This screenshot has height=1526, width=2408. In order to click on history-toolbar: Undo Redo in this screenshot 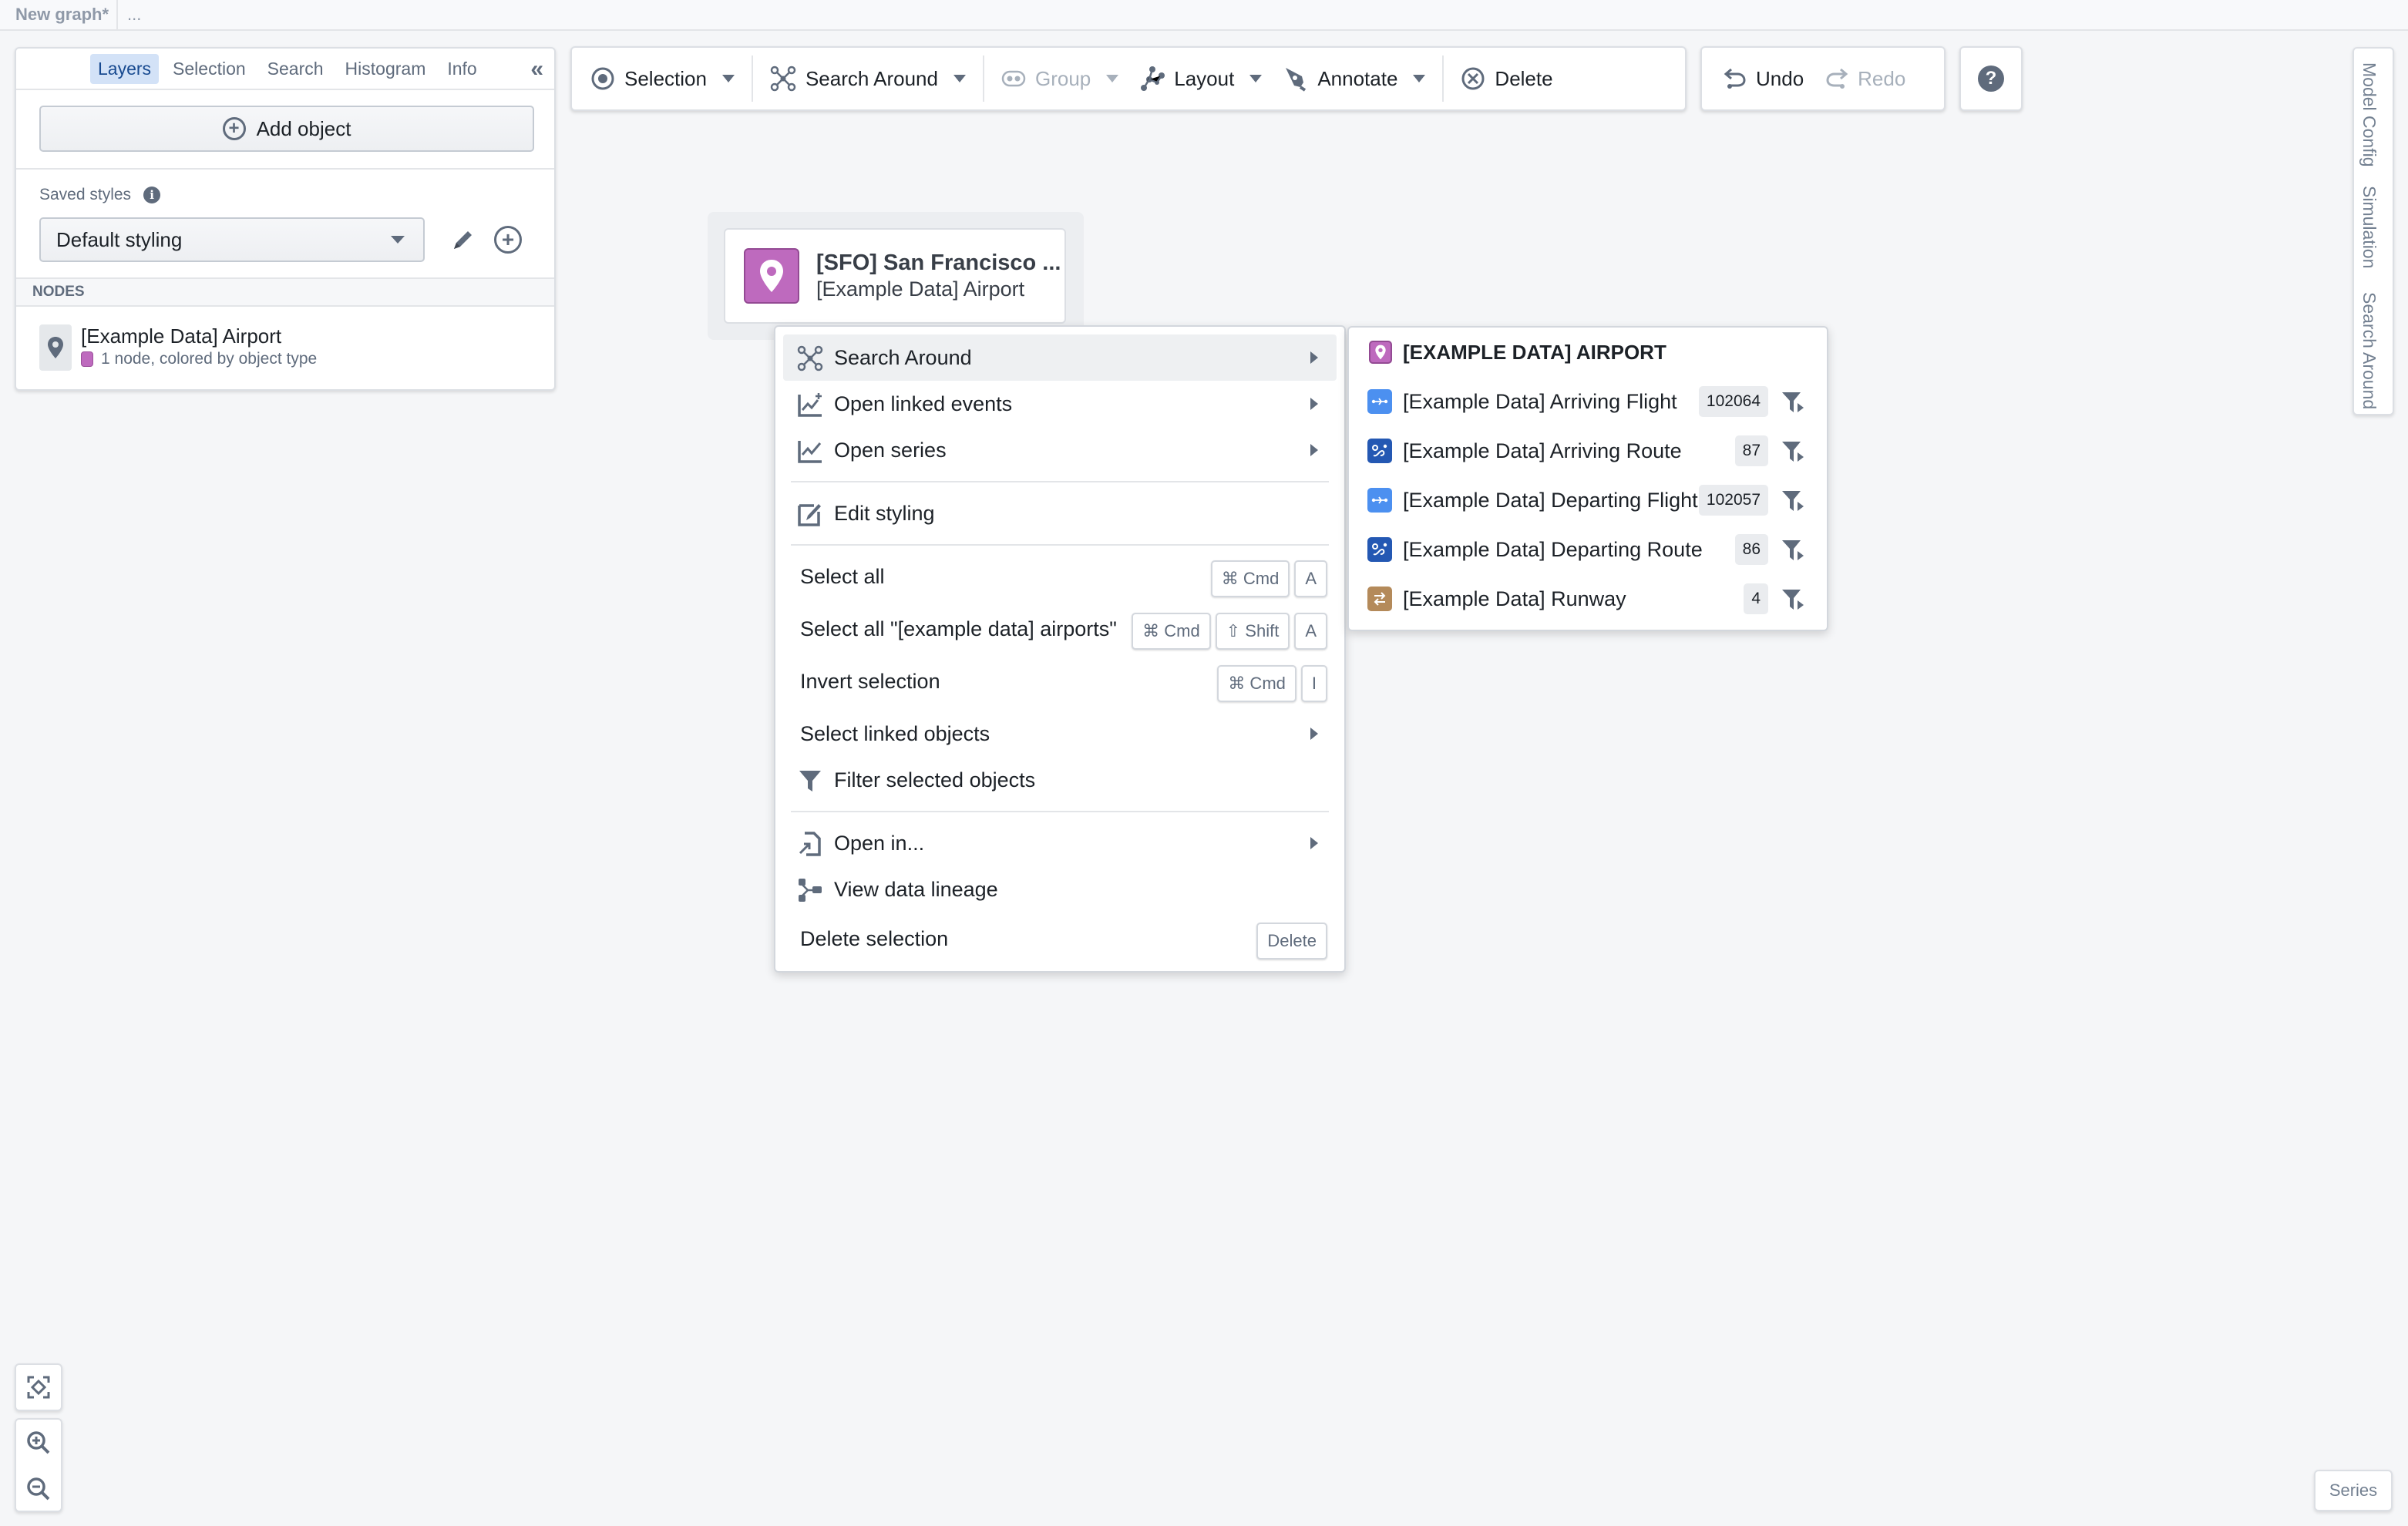, I will do `click(1823, 79)`.